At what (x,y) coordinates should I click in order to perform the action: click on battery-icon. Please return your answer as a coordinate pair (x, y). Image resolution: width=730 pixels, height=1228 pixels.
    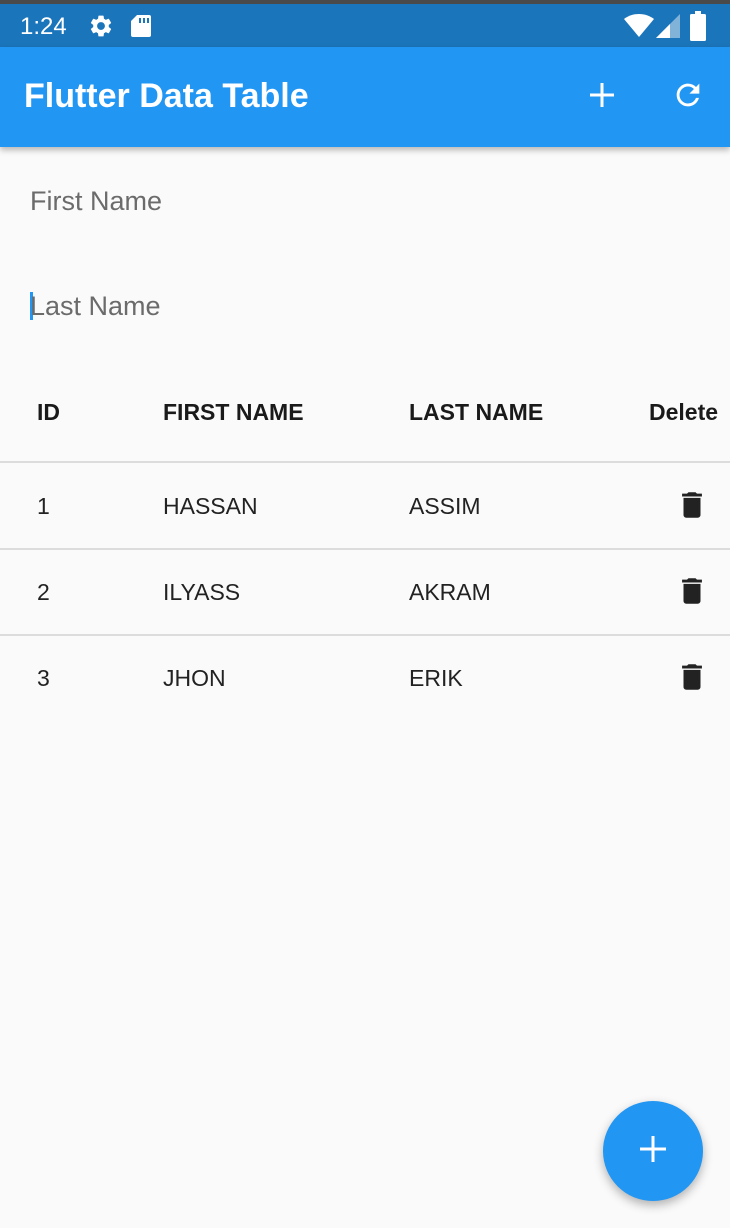
    Looking at the image, I should click on (698, 28).